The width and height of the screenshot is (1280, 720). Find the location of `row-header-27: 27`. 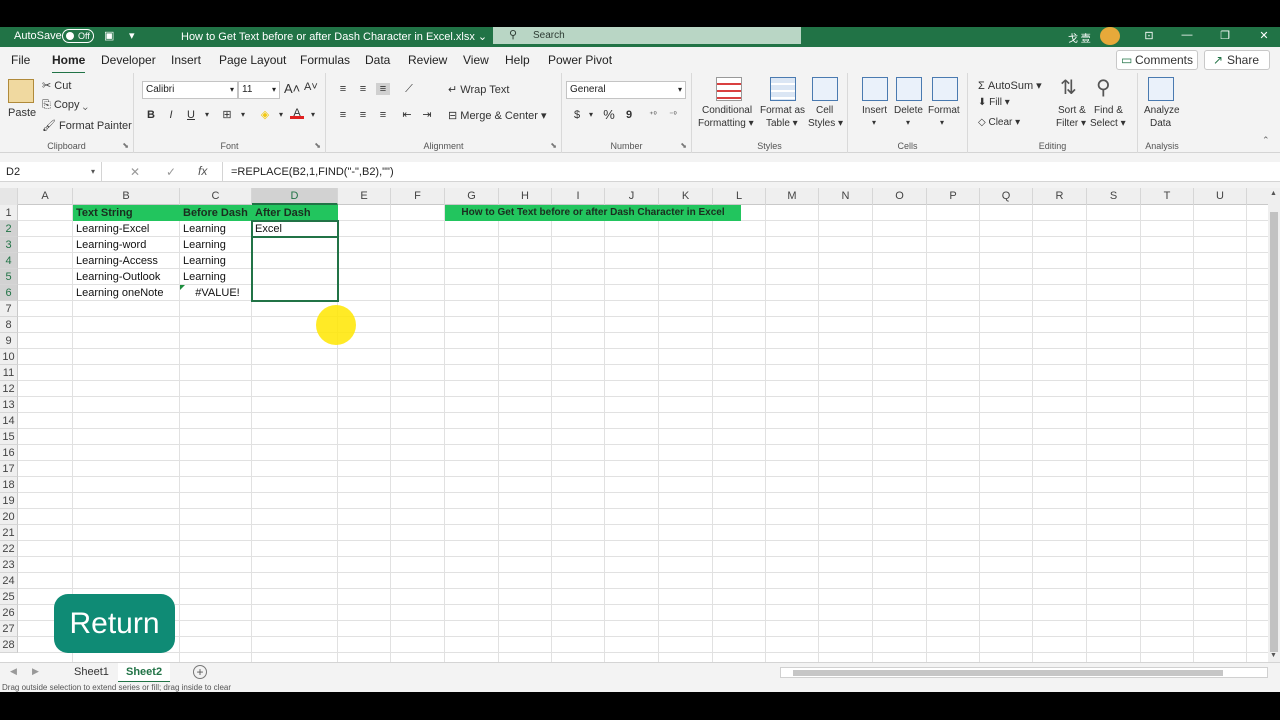

row-header-27: 27 is located at coordinates (9, 629).